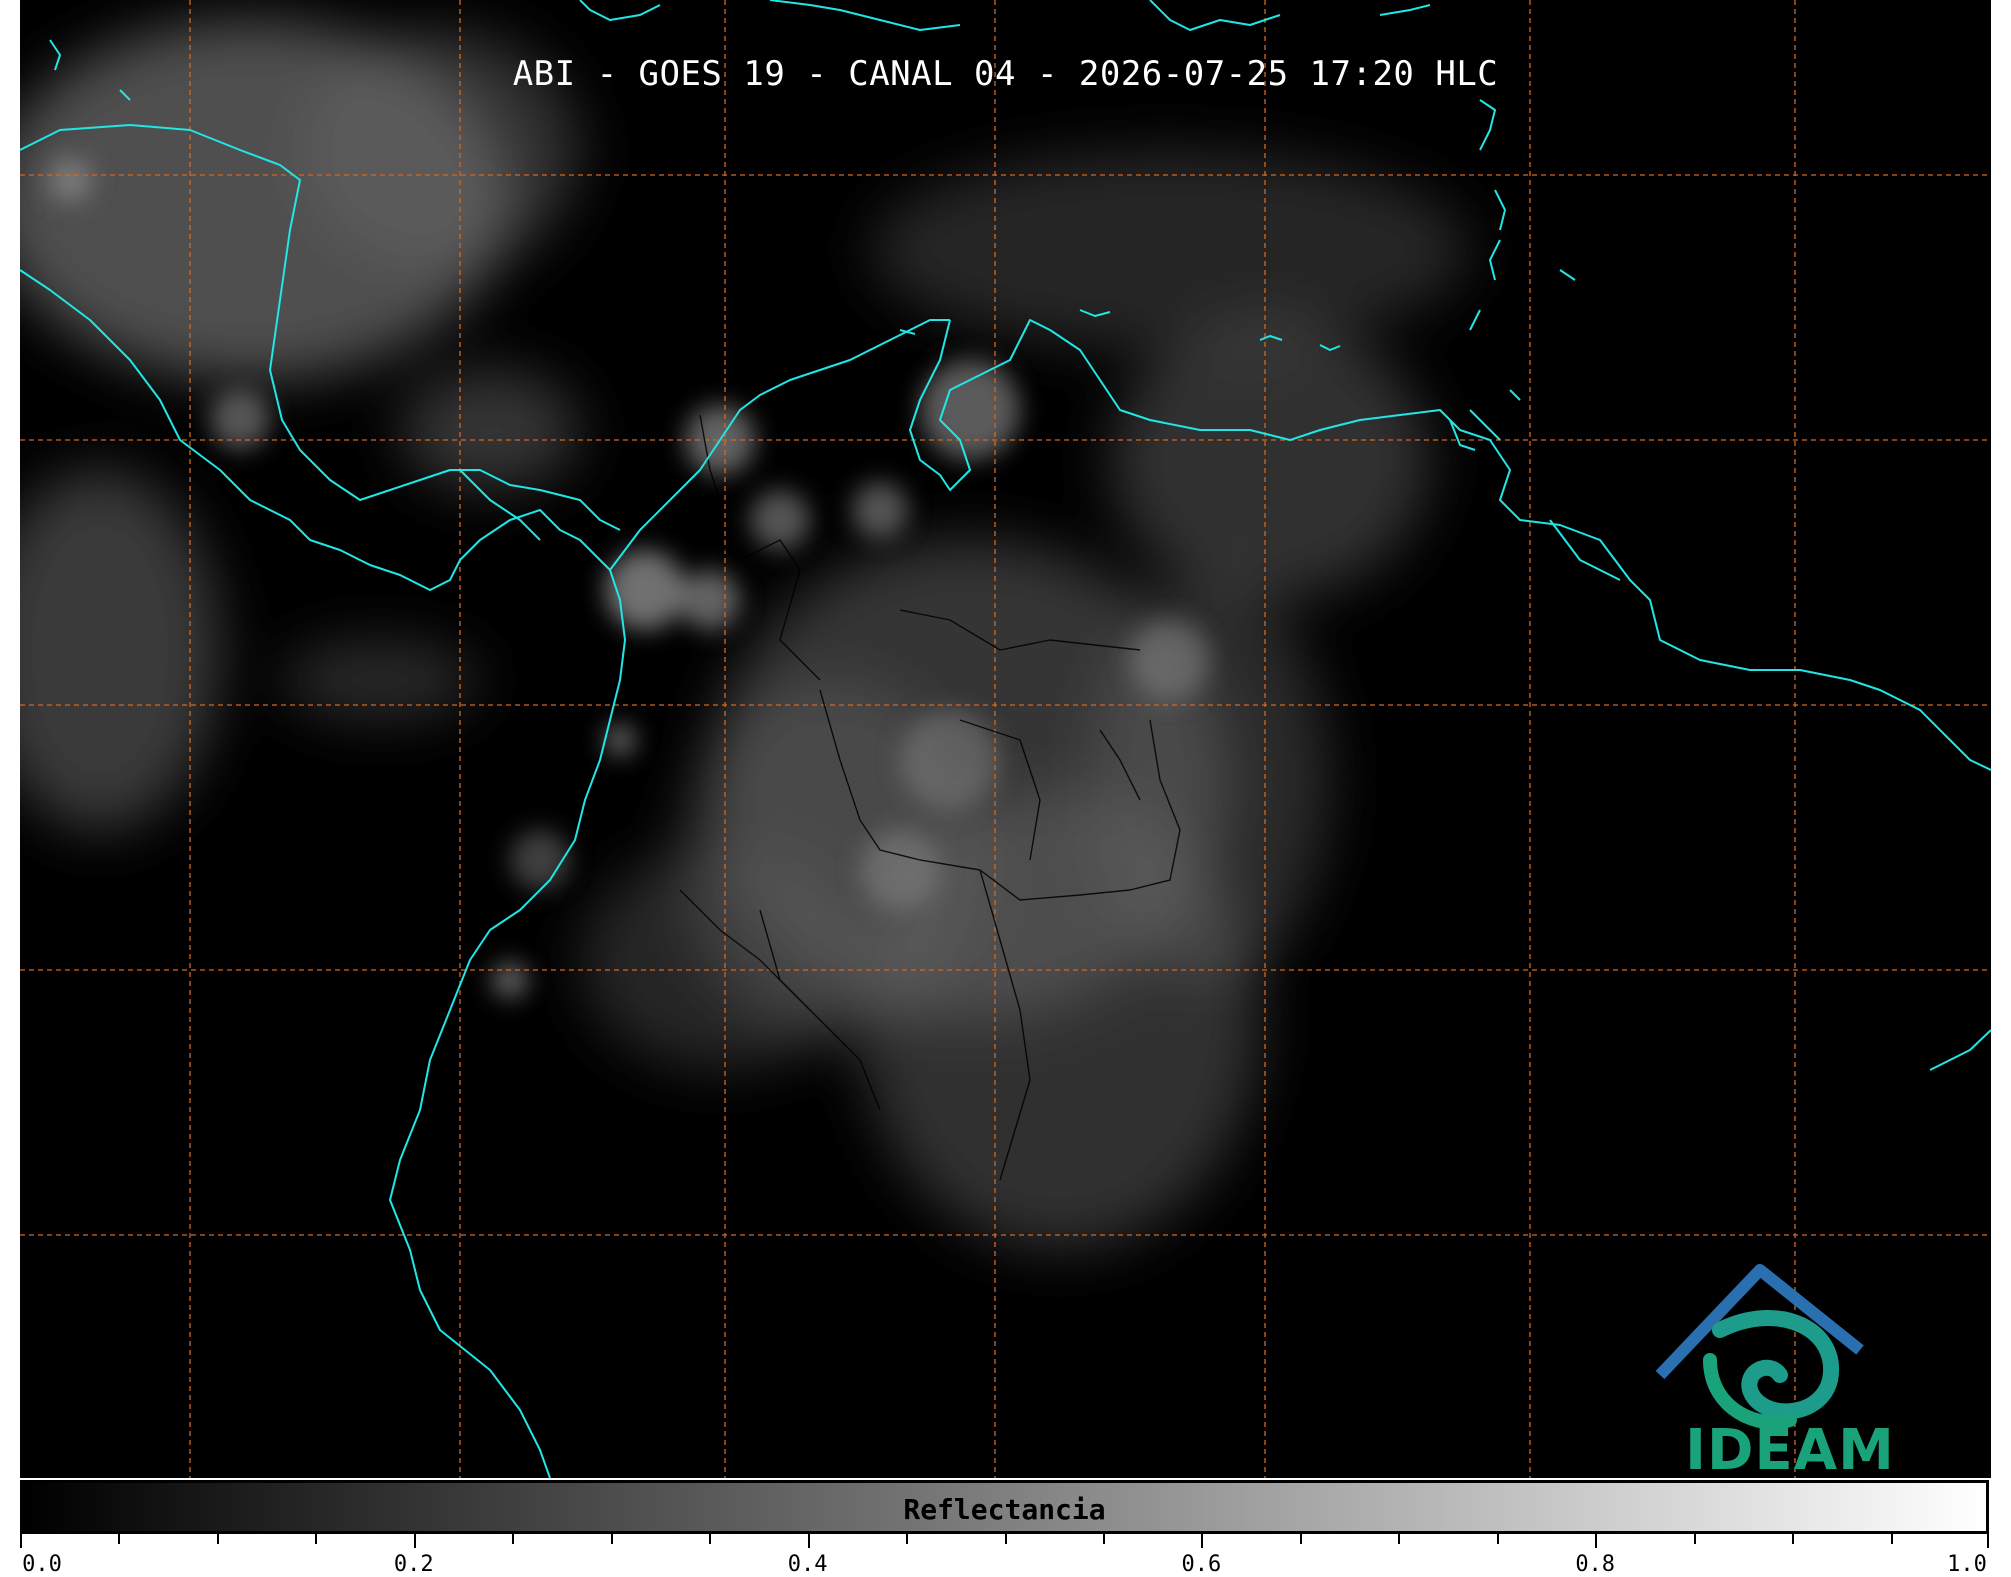 This screenshot has width=2011, height=1577. Describe the element at coordinates (1004, 1509) in the screenshot. I see `colorbar-label: Reflectancia` at that location.